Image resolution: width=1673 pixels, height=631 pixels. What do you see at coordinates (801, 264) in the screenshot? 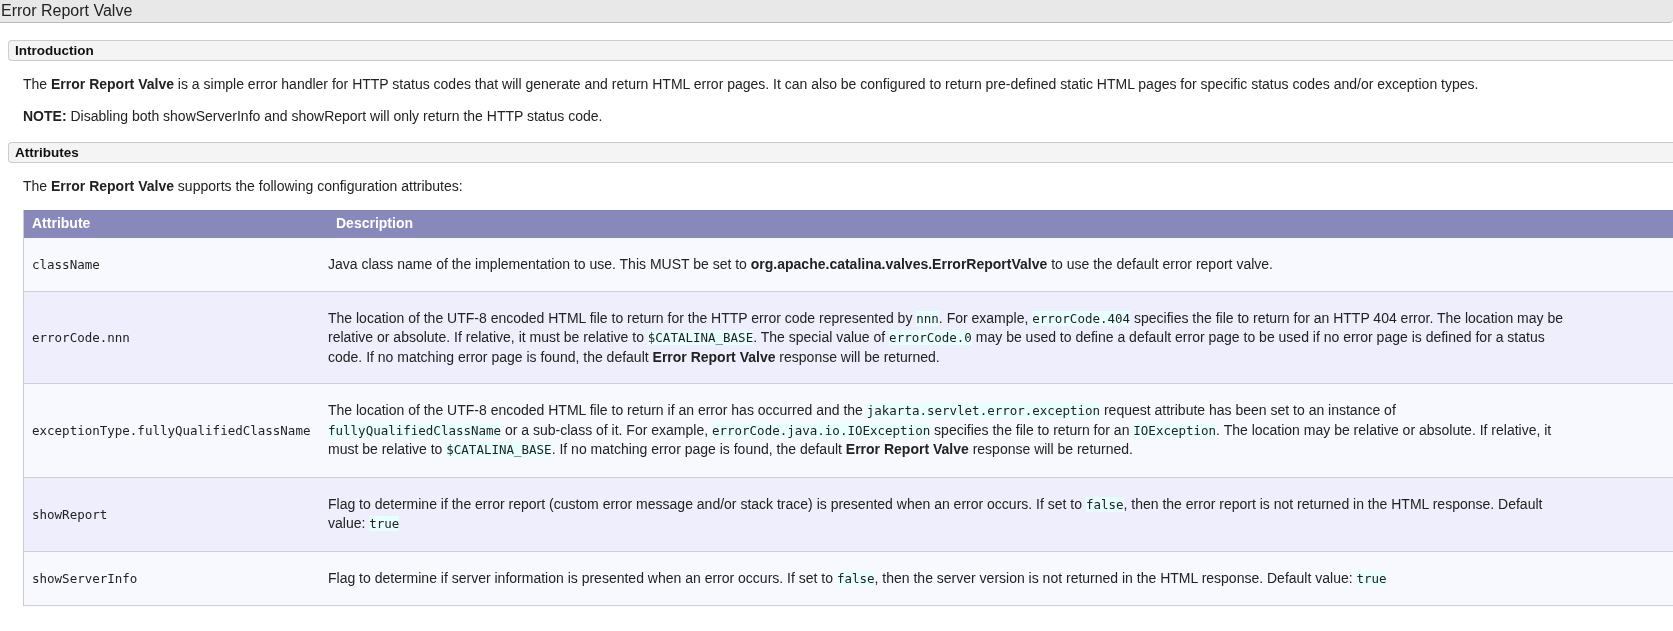
I see `description-cell-text: Java class name of the implementation to use. This MUST be set to org.apache.catalina.valves.ErrorReportValve to use the default error report valve.` at bounding box center [801, 264].